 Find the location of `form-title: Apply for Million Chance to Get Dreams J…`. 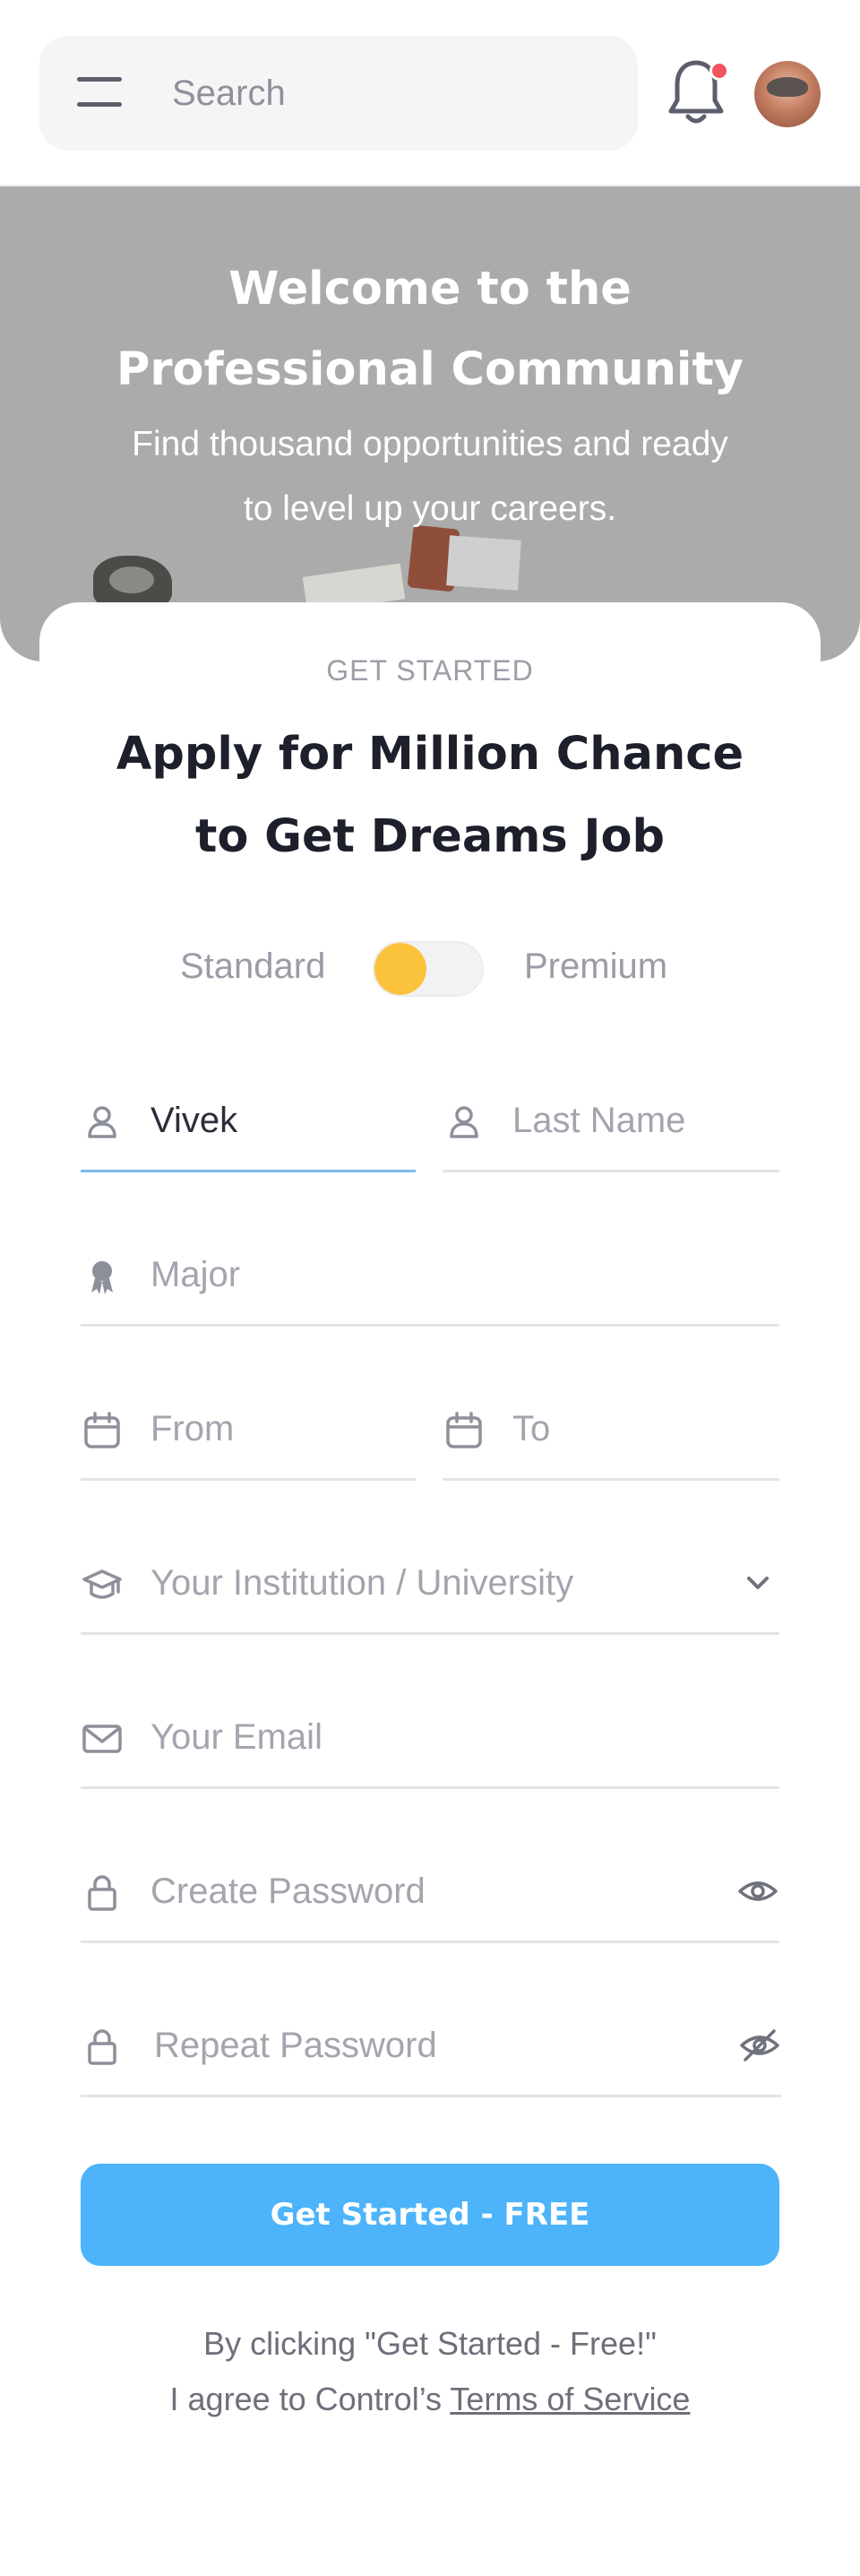

form-title: Apply for Million Chance to Get Dreams J… is located at coordinates (430, 795).